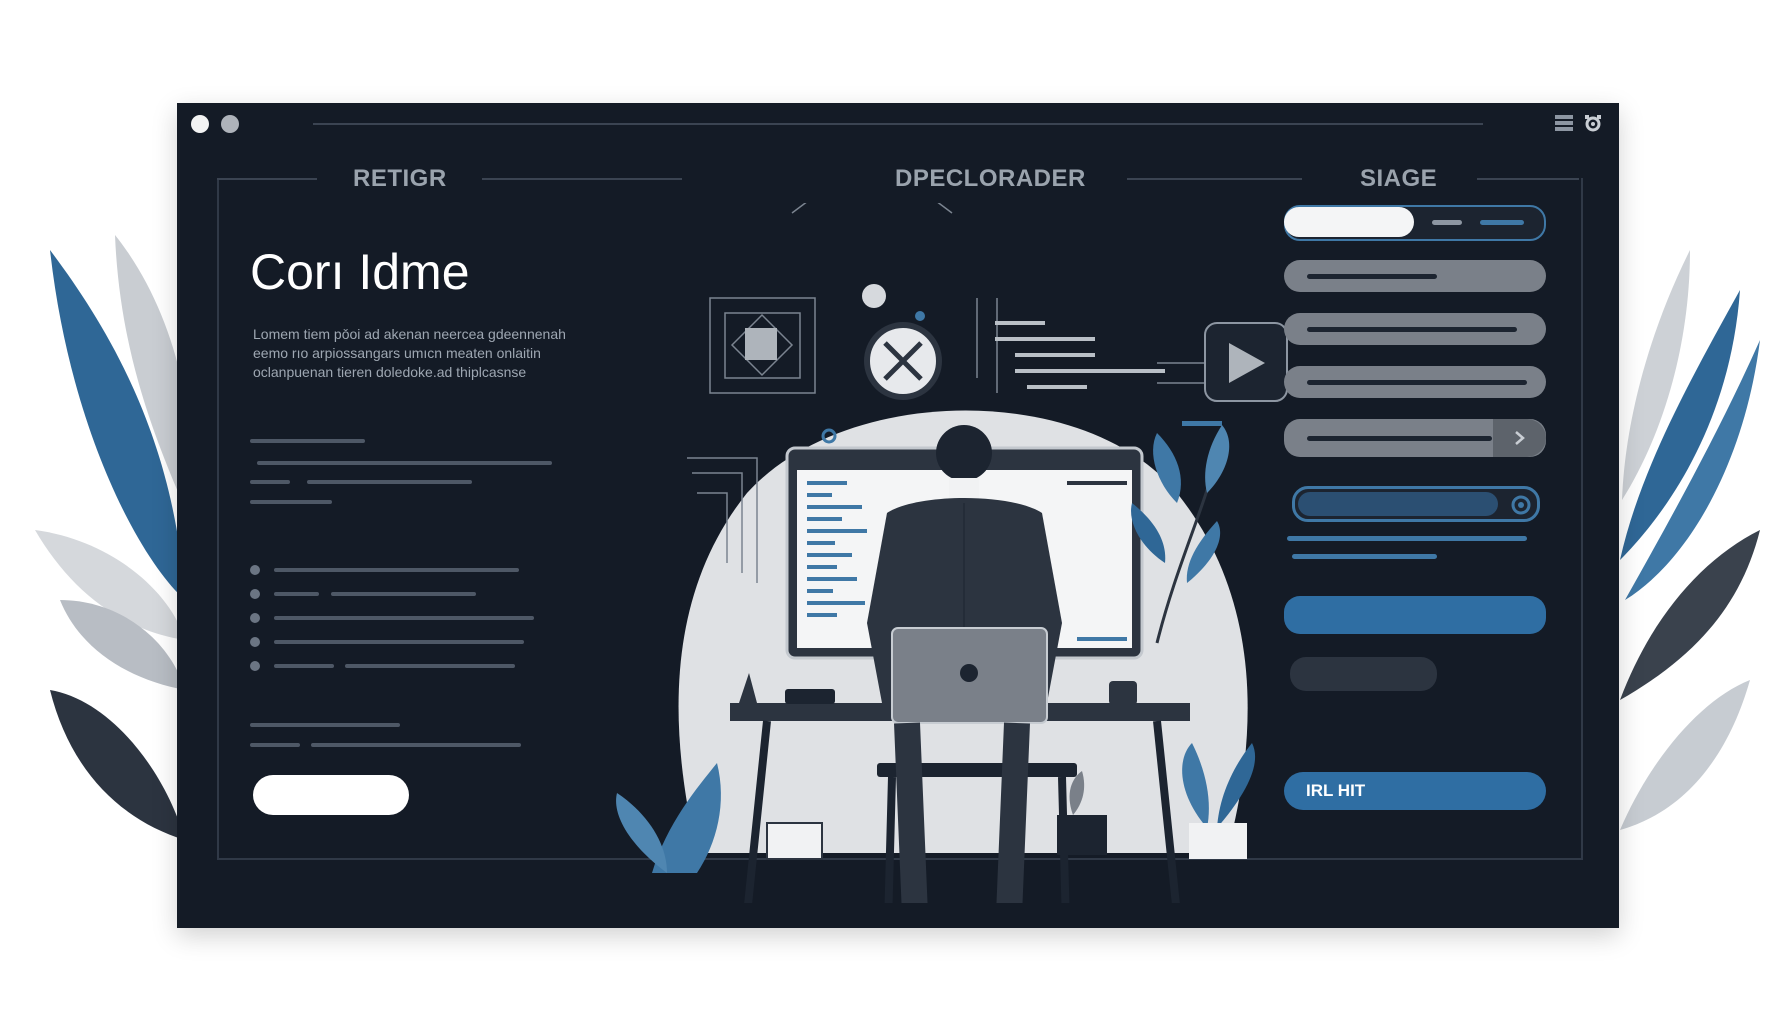 This screenshot has width=1792, height=1024. What do you see at coordinates (794, 841) in the screenshot?
I see `box-decoration` at bounding box center [794, 841].